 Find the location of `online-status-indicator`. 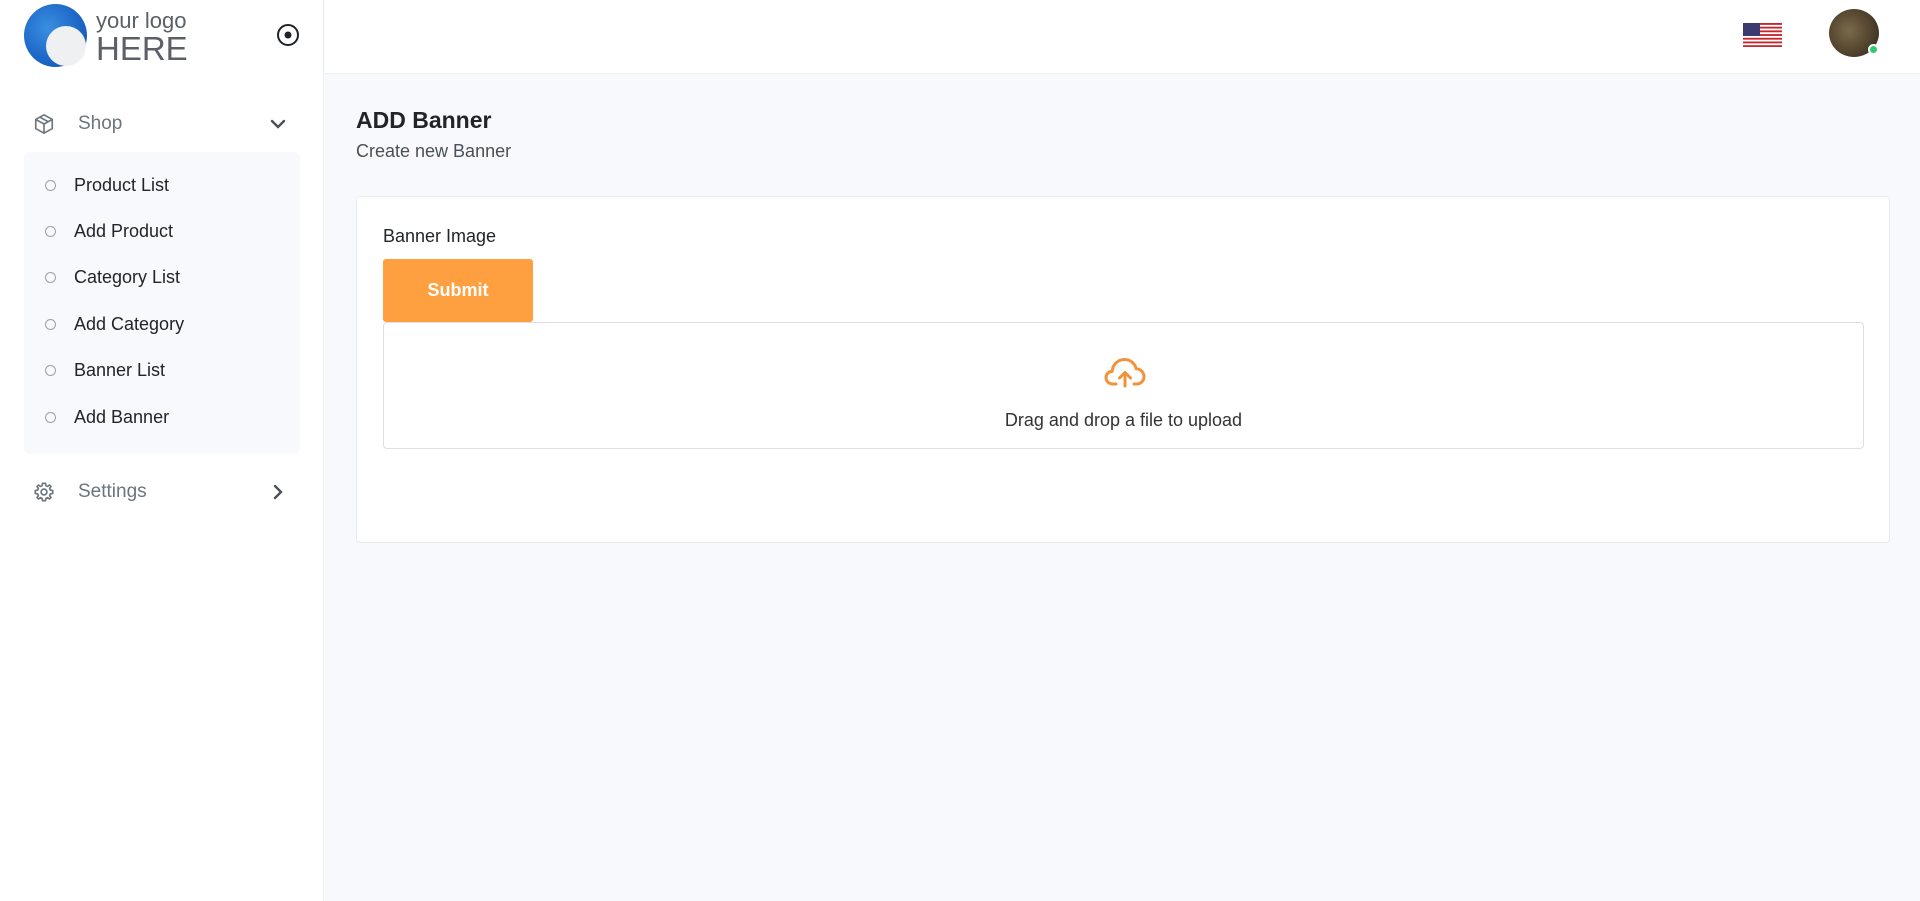

online-status-indicator is located at coordinates (1873, 49).